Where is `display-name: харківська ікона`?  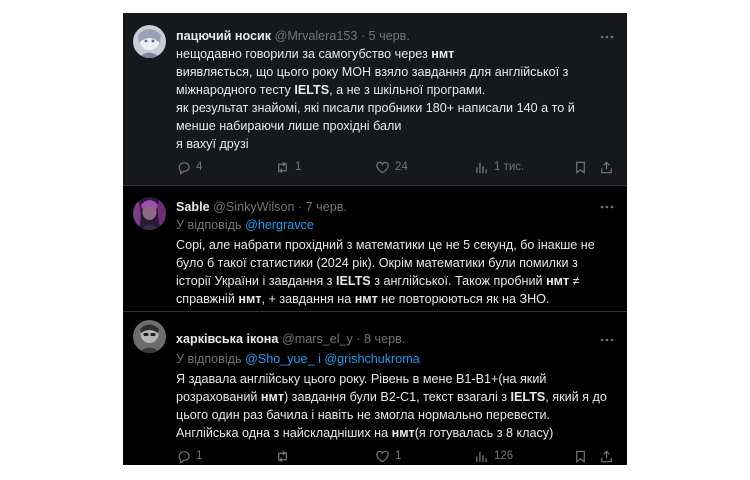 display-name: харківська ікона is located at coordinates (227, 339).